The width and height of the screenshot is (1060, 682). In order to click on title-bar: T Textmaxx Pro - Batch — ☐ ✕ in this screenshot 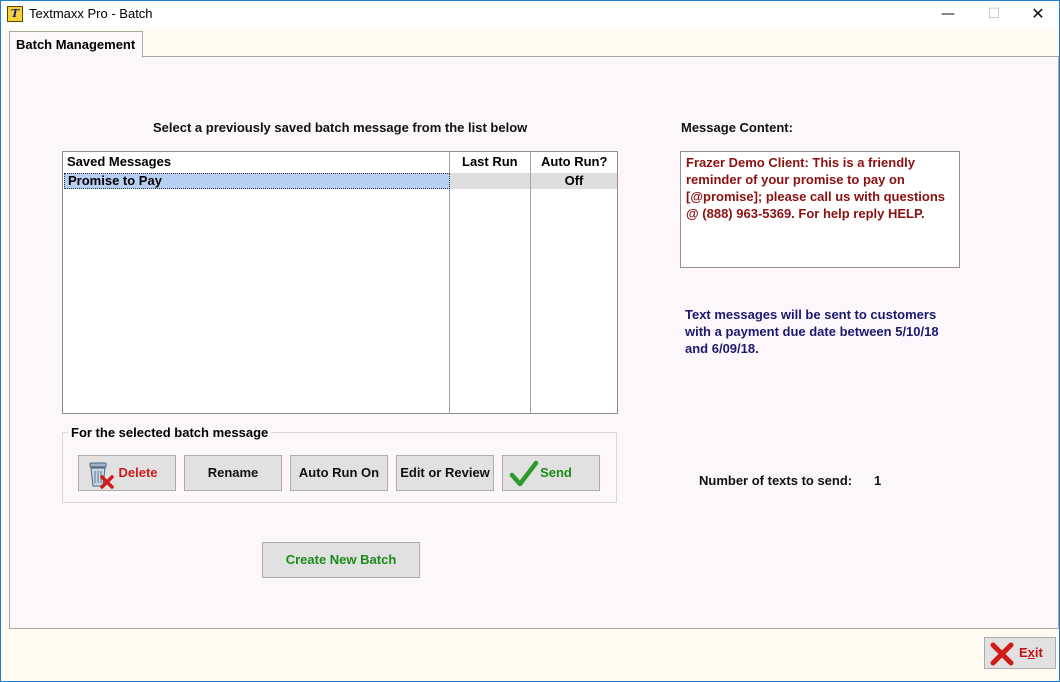, I will do `click(530, 15)`.